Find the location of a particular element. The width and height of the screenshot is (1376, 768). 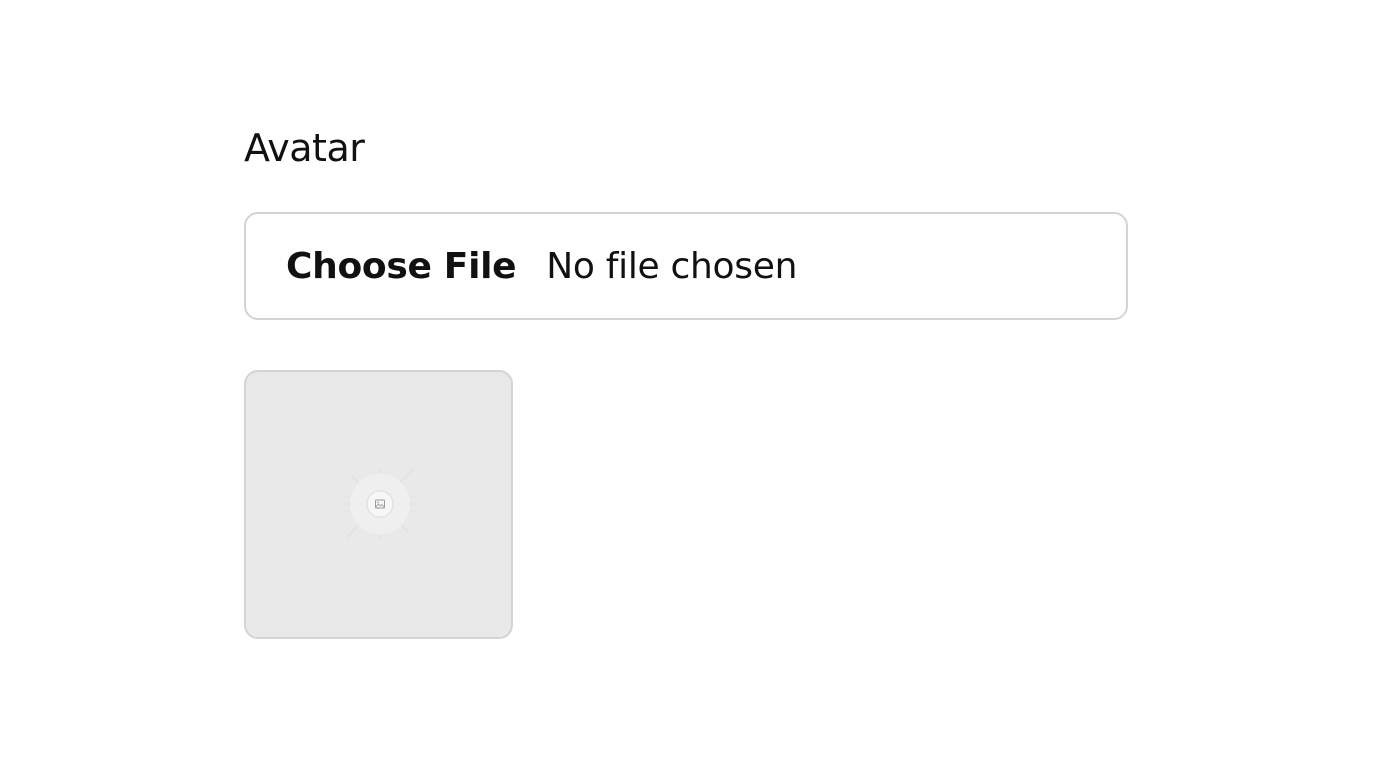

choose-file-button: Choose File is located at coordinates (401, 266).